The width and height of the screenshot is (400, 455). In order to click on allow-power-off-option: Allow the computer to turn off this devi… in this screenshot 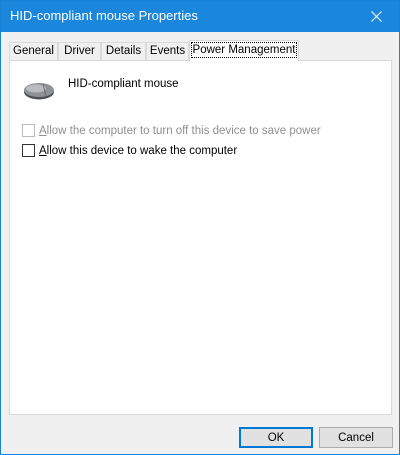, I will do `click(171, 130)`.